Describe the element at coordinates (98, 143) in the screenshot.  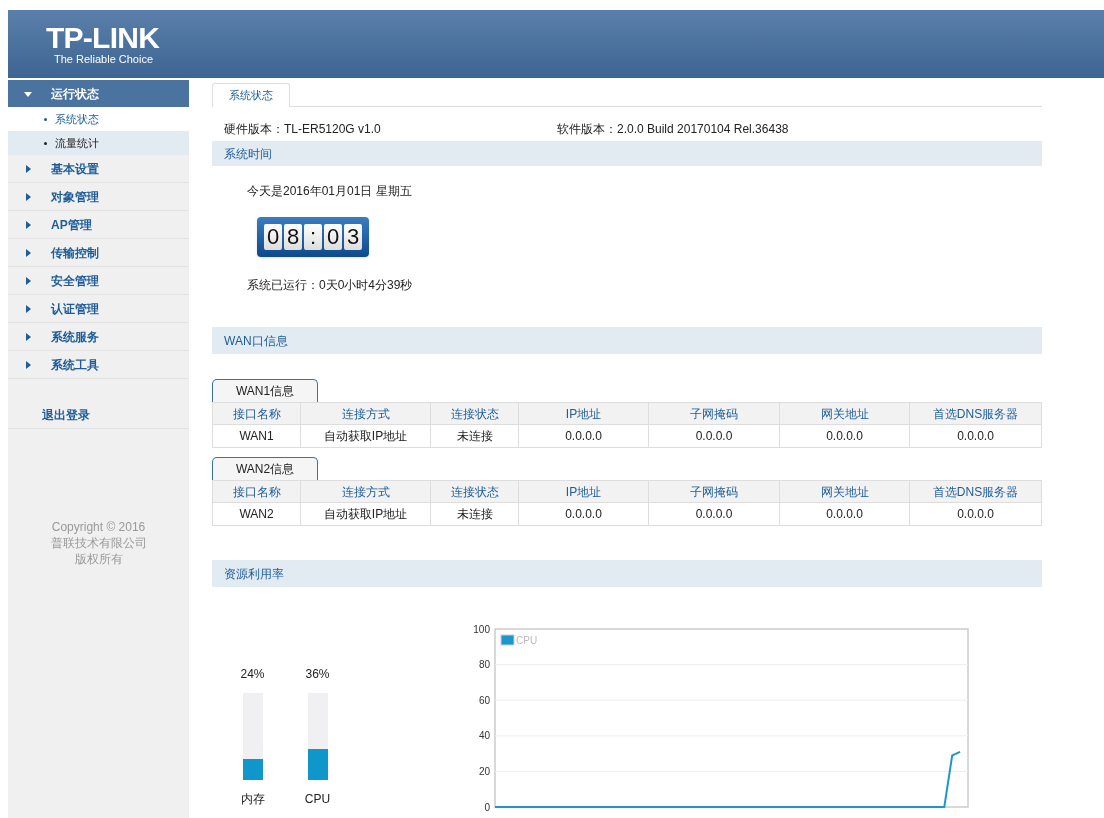
I see `nav-subitem: 流量统计` at that location.